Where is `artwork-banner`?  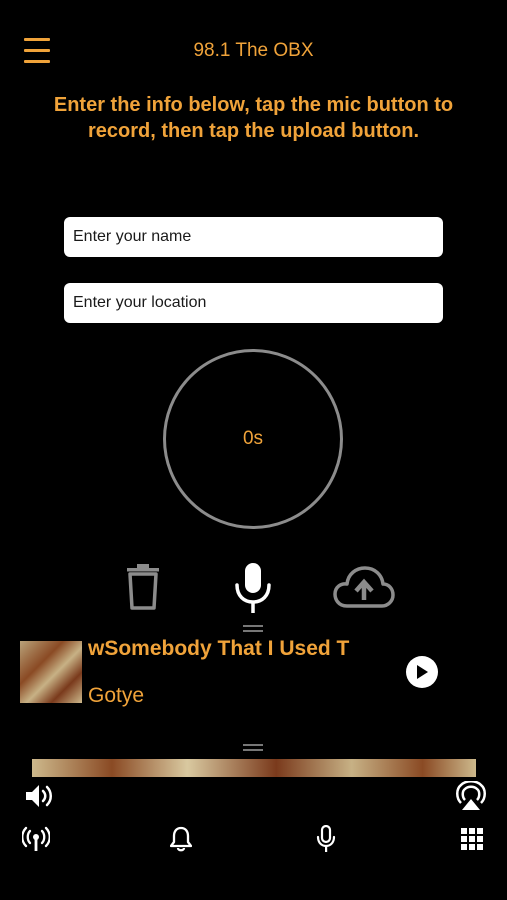
artwork-banner is located at coordinates (254, 768).